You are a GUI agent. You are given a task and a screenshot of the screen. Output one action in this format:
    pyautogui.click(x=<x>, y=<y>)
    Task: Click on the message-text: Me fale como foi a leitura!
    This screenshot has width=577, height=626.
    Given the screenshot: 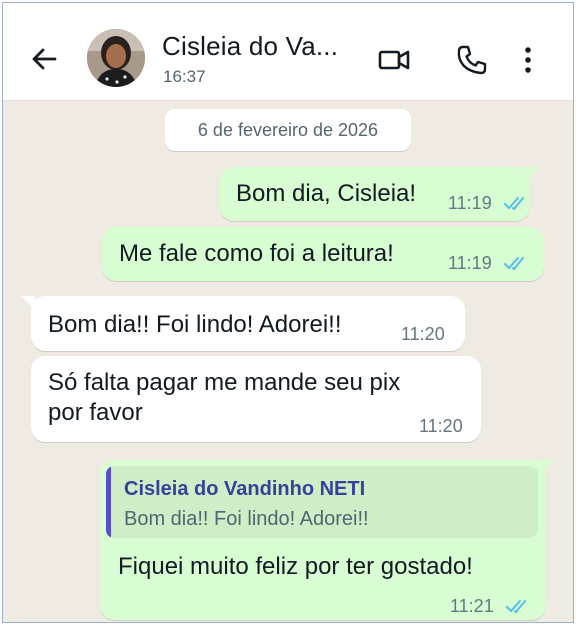 What is the action you would take?
    pyautogui.click(x=256, y=253)
    